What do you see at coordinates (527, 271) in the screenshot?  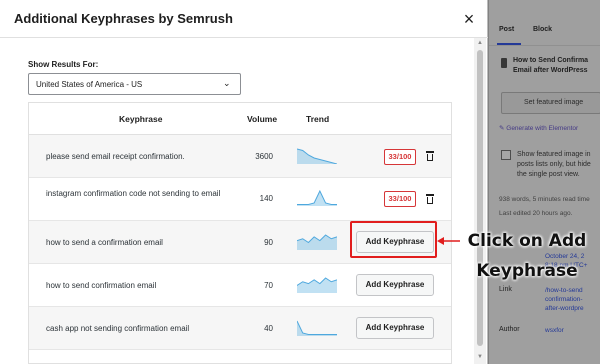 I see `annotation-line-2: Keyphrase` at bounding box center [527, 271].